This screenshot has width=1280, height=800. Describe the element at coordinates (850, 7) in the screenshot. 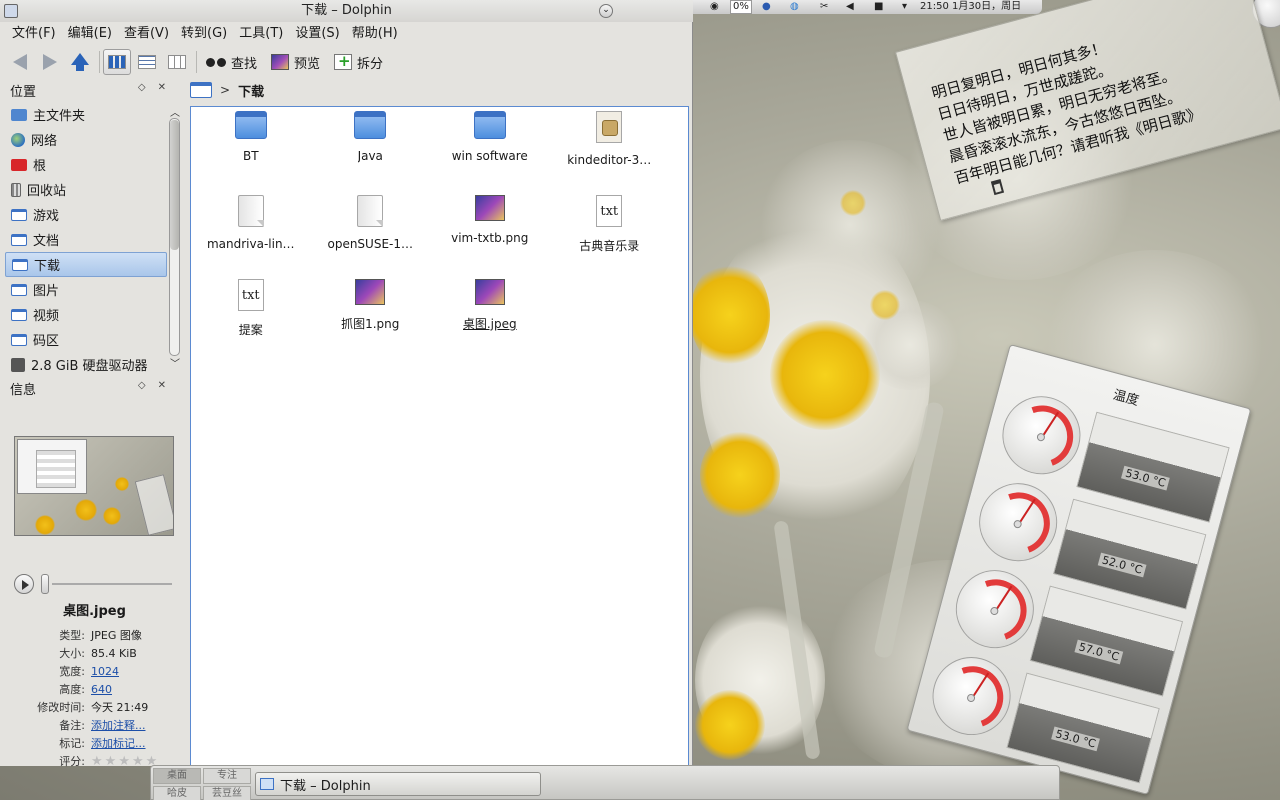

I see `volume-icon: ◀` at that location.